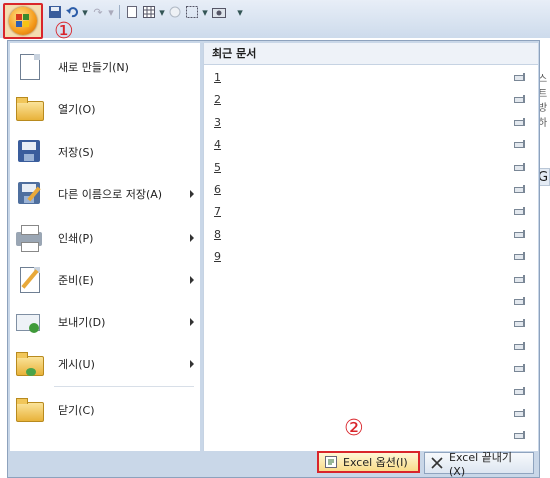 Image resolution: width=550 pixels, height=478 pixels. What do you see at coordinates (29, 194) in the screenshot?
I see `save-as-icon` at bounding box center [29, 194].